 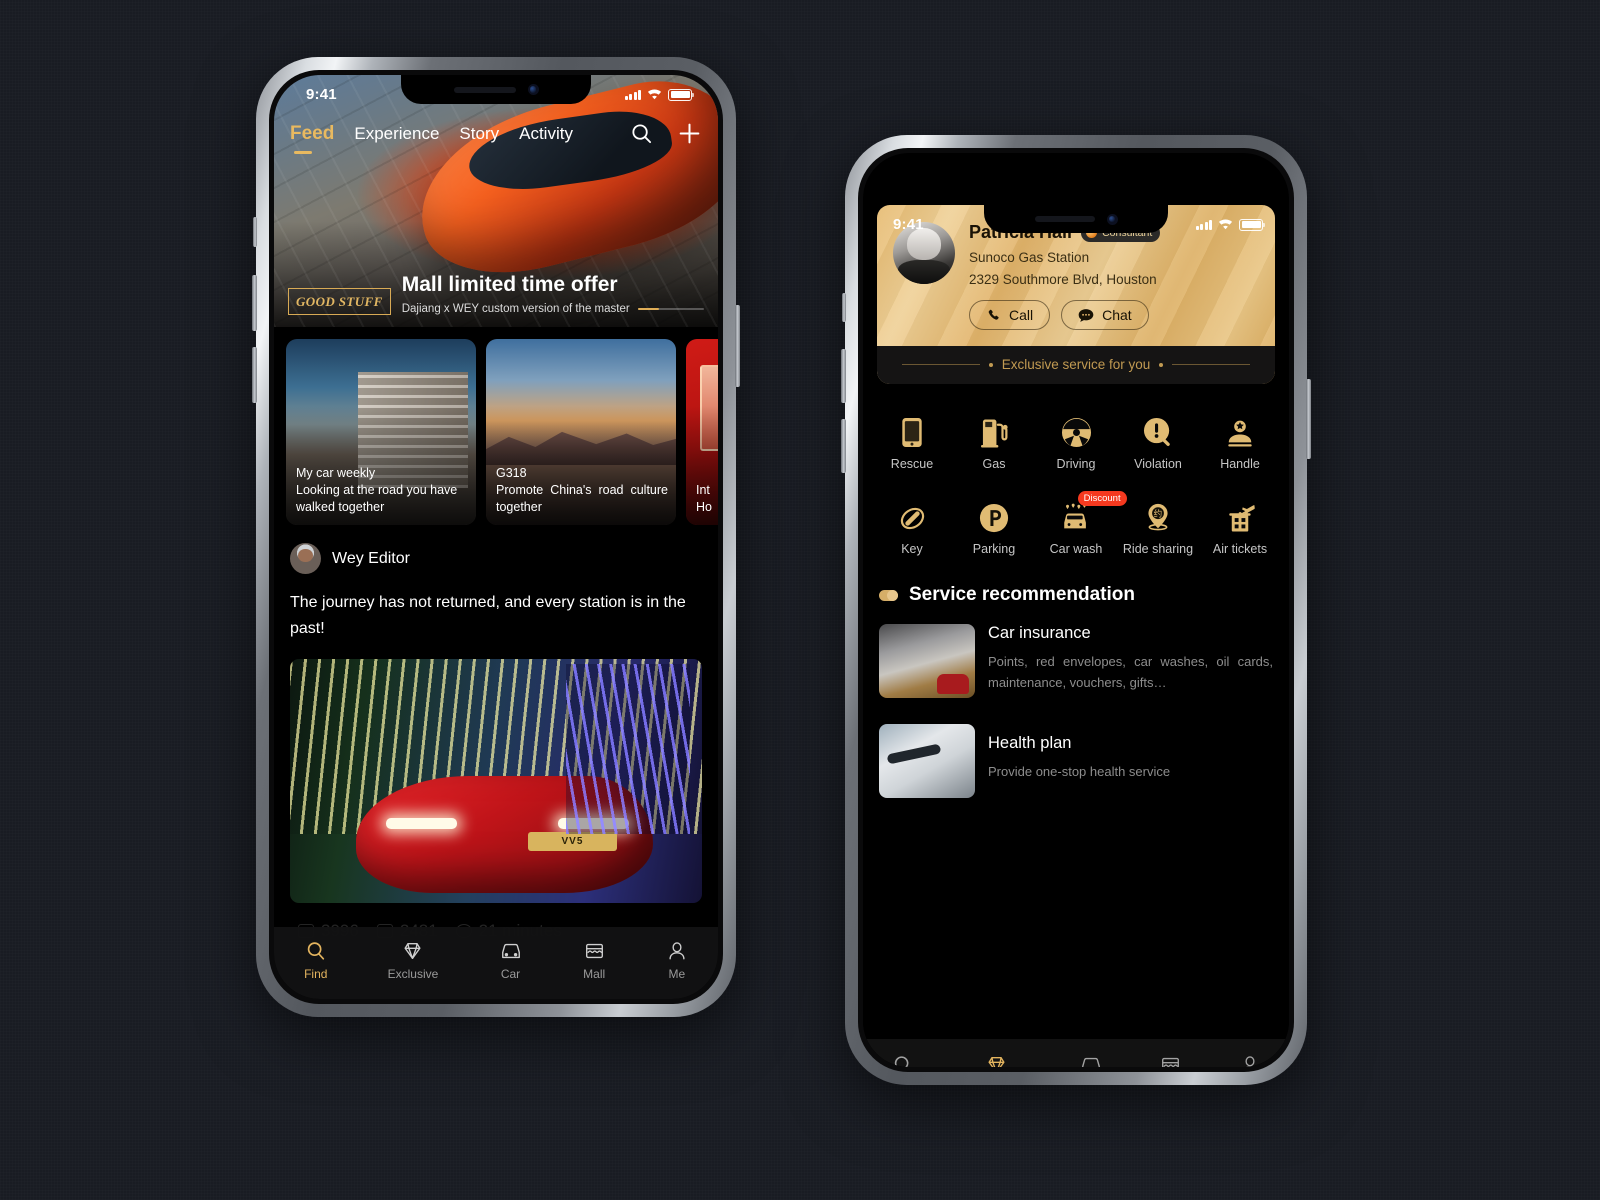 I want to click on map-pin-icon: 约, so click(x=1158, y=516).